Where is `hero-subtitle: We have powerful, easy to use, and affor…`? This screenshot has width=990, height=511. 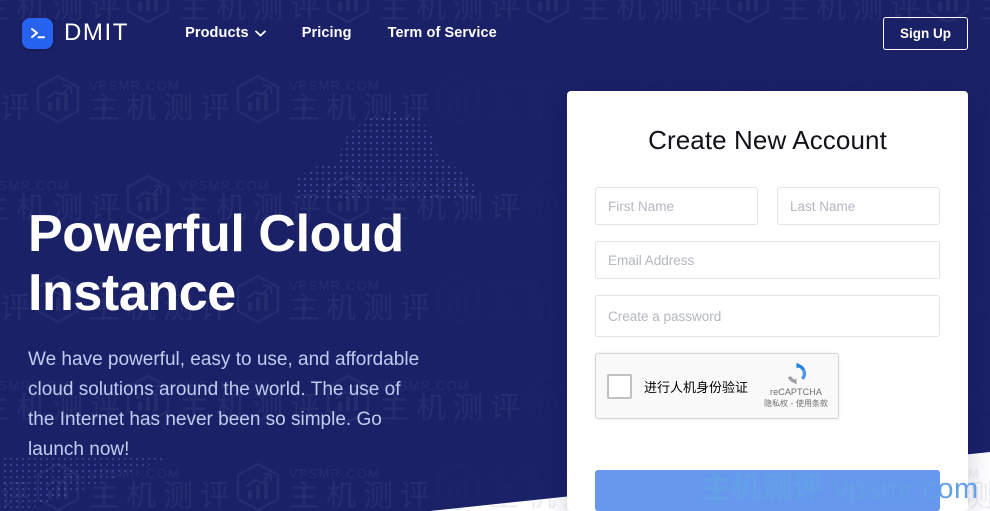 hero-subtitle: We have powerful, easy to use, and affor… is located at coordinates (224, 404).